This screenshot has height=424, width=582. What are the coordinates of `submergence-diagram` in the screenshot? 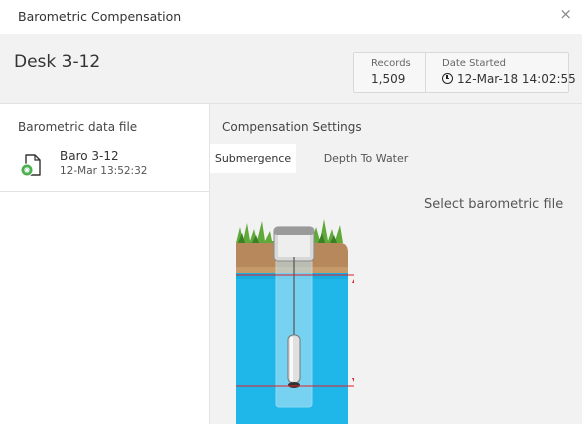 It's located at (295, 321).